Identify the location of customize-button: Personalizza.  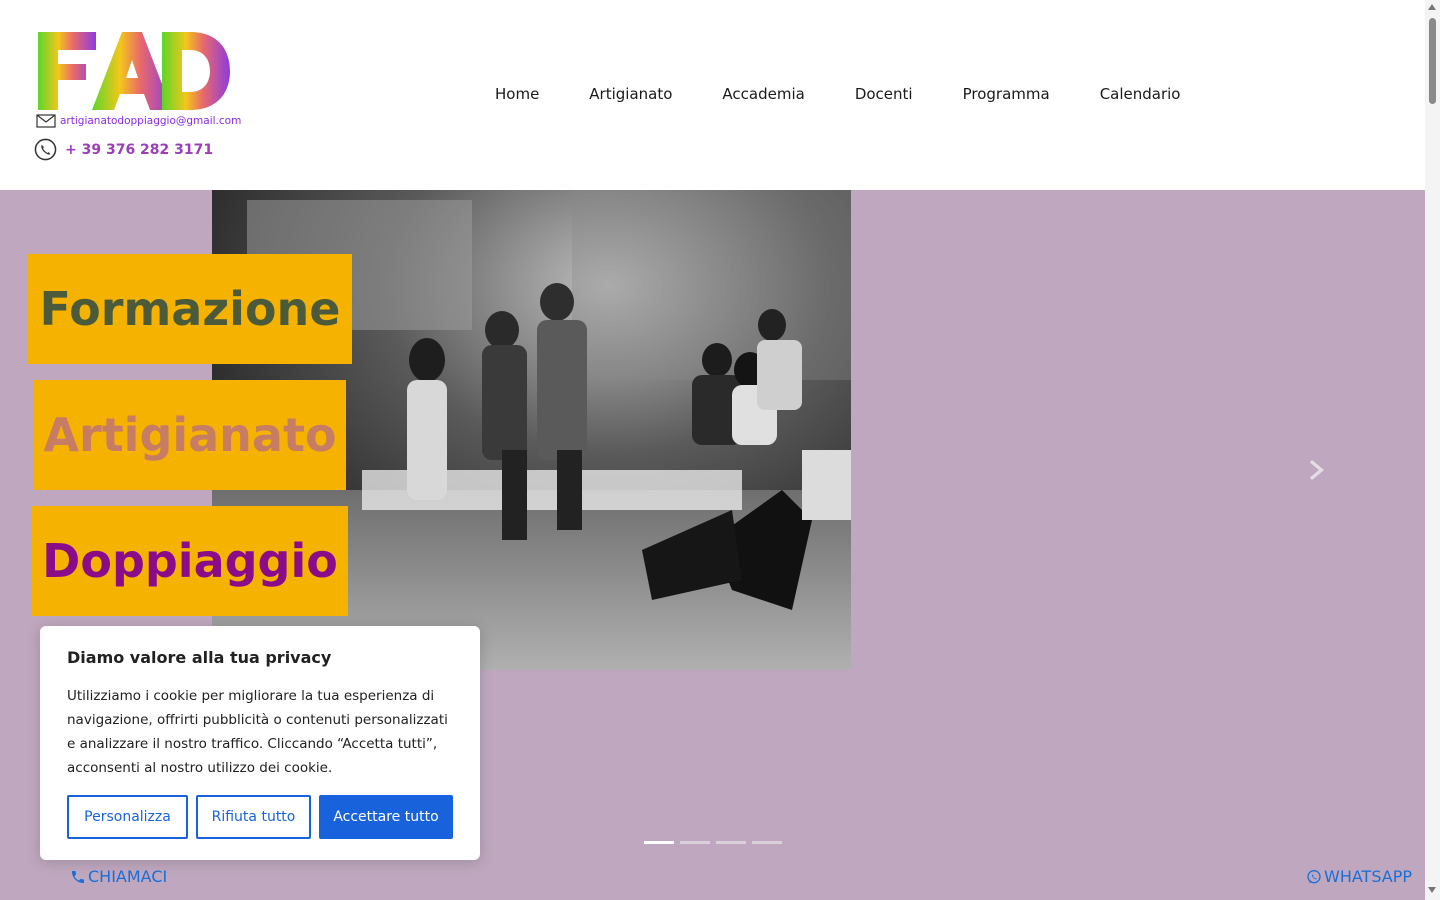
(127, 817).